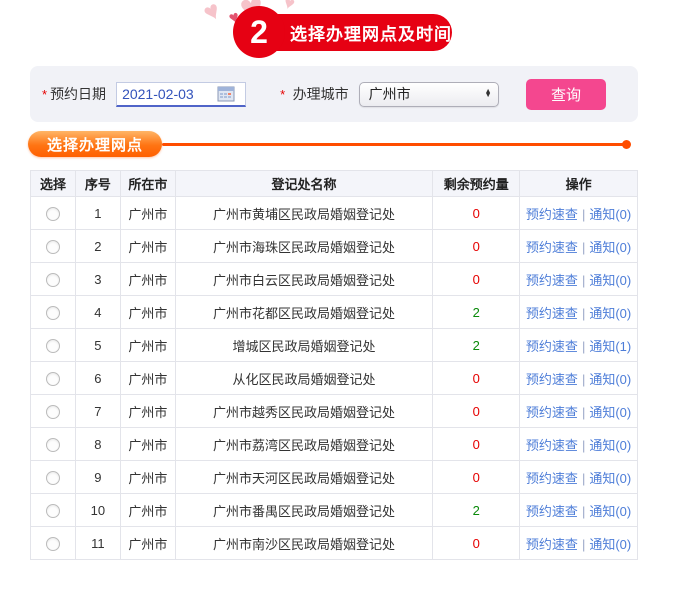 Image resolution: width=675 pixels, height=591 pixels. What do you see at coordinates (97, 411) in the screenshot?
I see `seq-cell: 7` at bounding box center [97, 411].